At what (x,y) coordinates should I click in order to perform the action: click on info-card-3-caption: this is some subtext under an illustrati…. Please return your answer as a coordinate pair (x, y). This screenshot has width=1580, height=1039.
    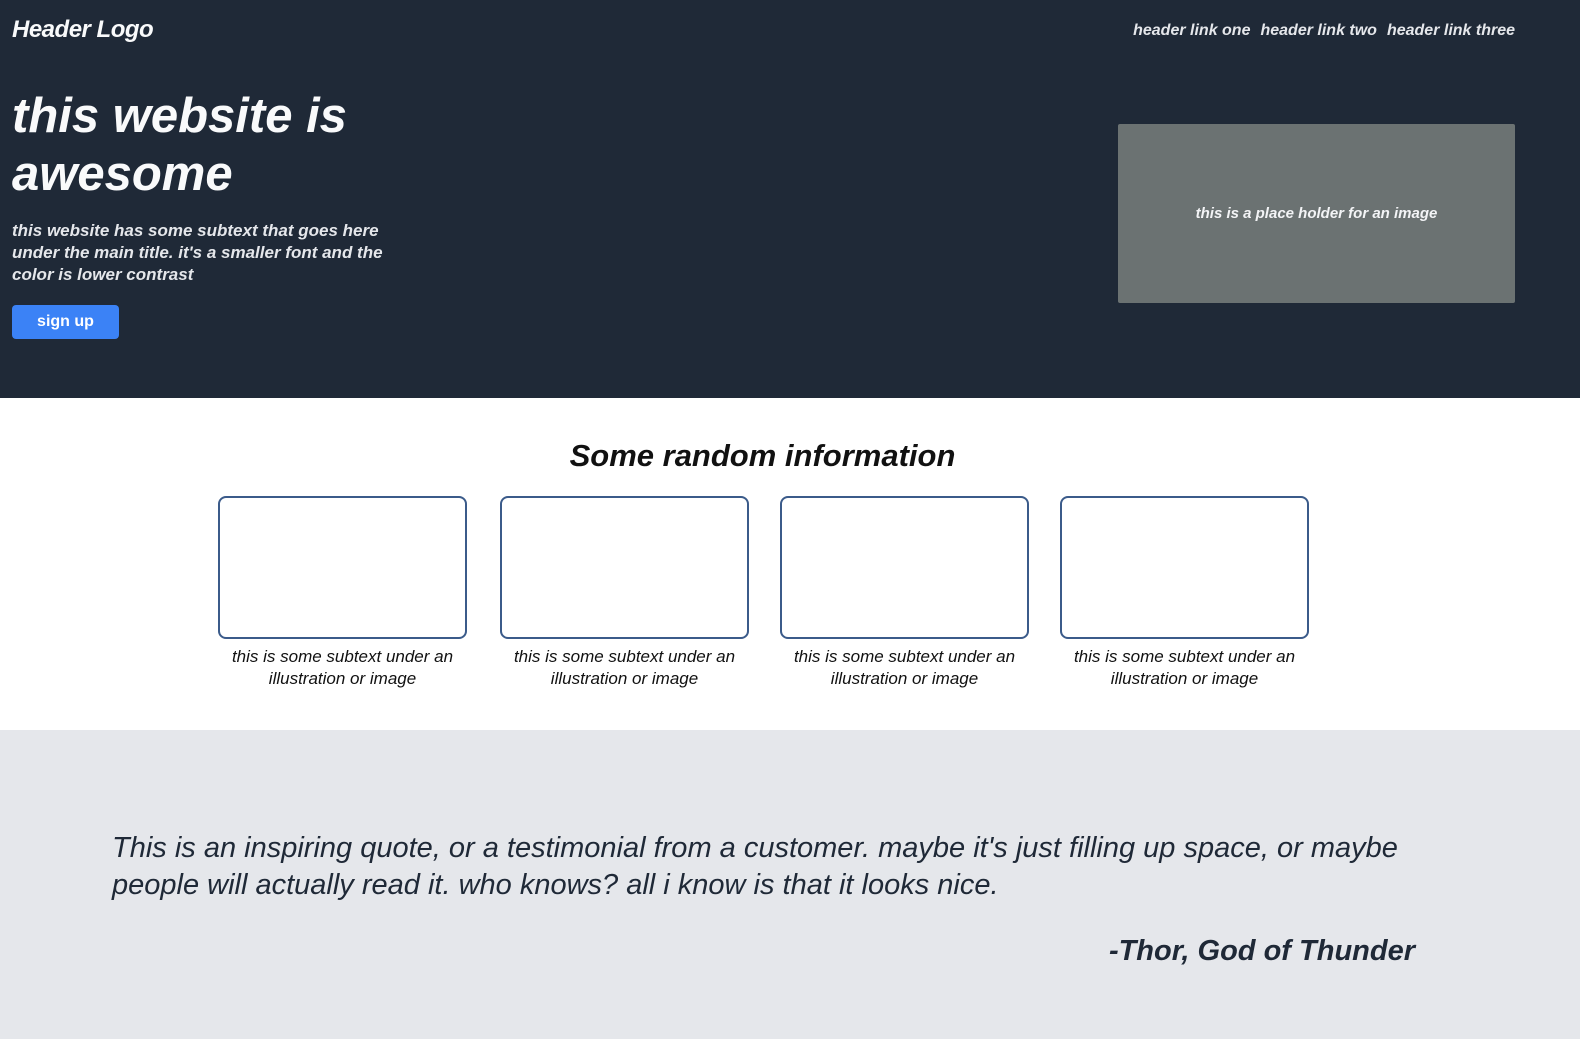
    Looking at the image, I should click on (904, 667).